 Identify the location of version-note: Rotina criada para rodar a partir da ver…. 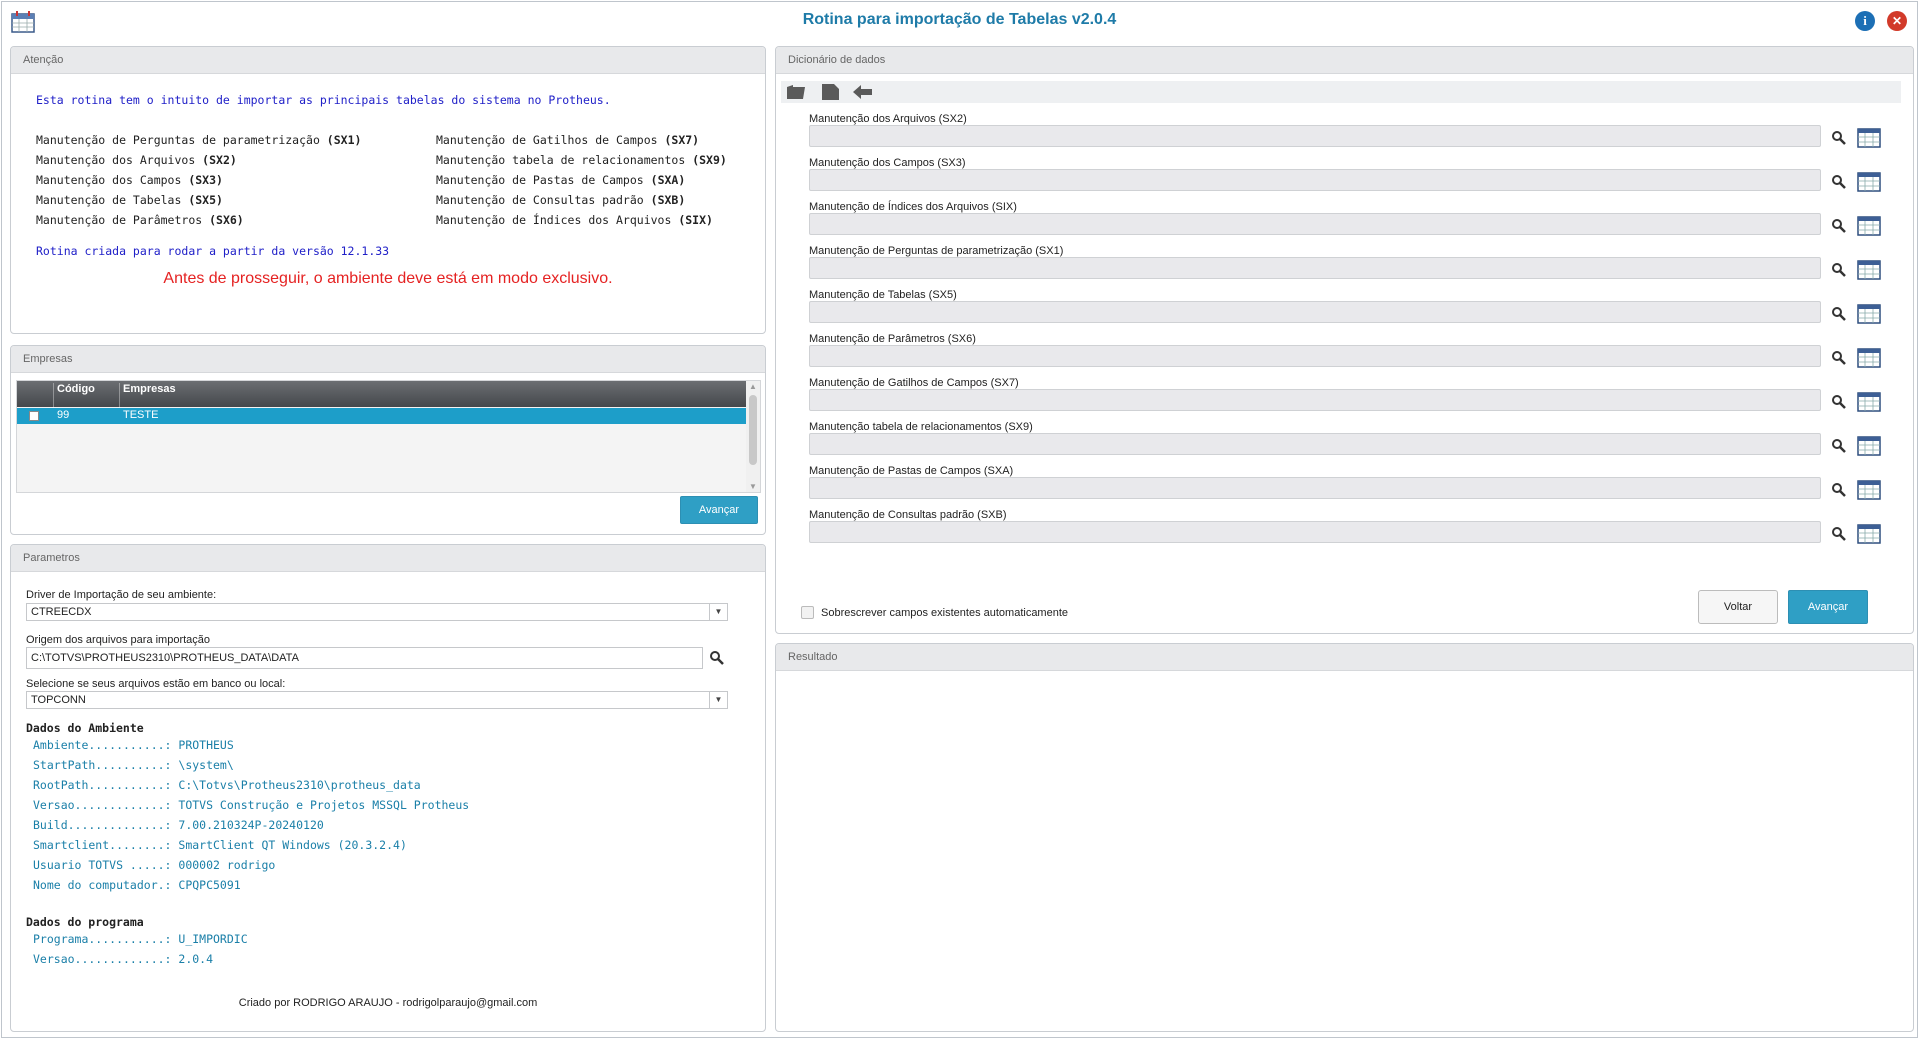
(213, 251).